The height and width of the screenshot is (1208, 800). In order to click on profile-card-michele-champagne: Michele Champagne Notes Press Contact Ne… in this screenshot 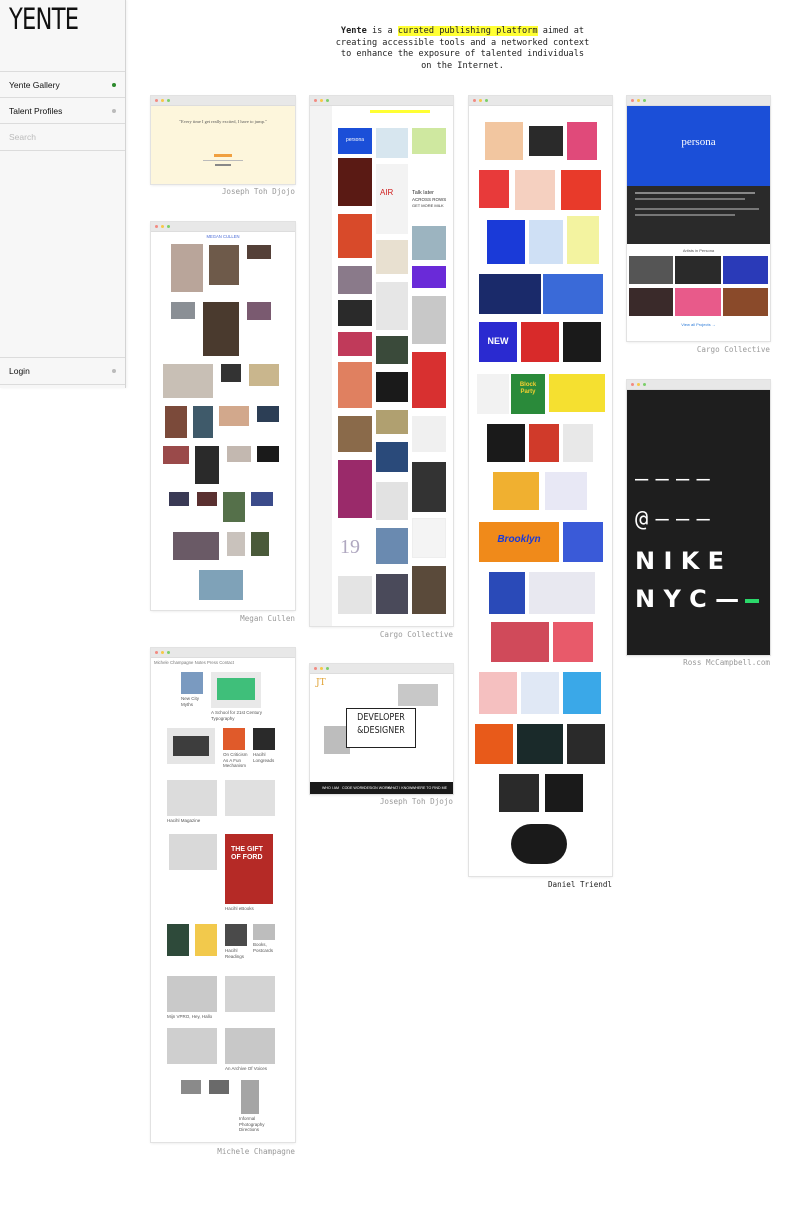, I will do `click(223, 895)`.